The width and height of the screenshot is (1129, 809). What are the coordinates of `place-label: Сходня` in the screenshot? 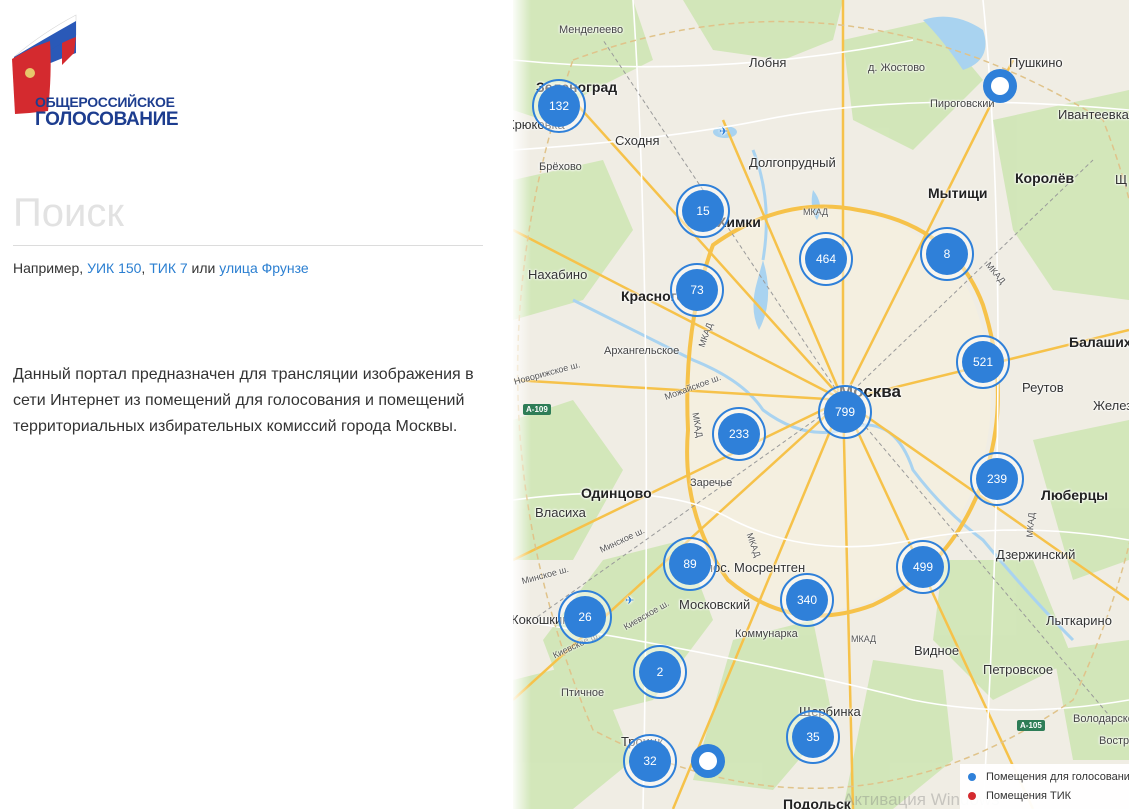 It's located at (637, 140).